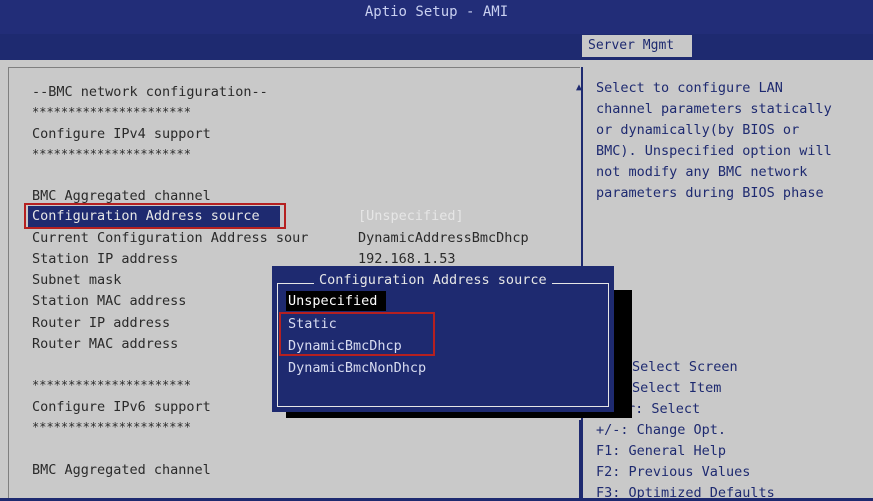  Describe the element at coordinates (661, 451) in the screenshot. I see `key-hint: F1: General Help` at that location.